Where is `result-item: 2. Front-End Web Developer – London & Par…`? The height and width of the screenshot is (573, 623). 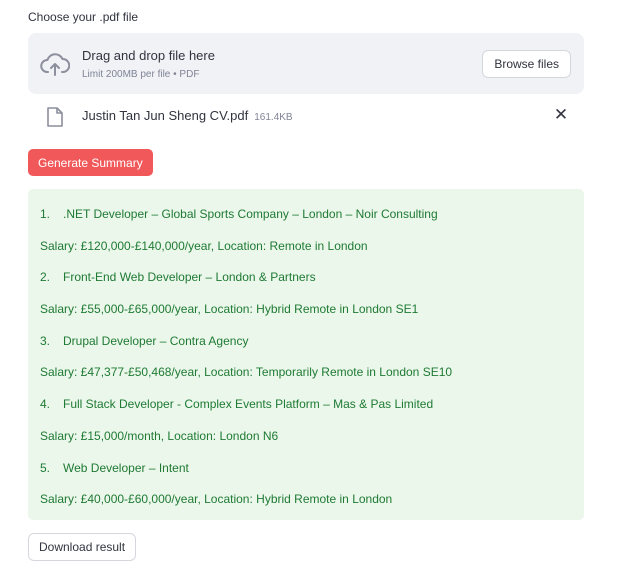 result-item: 2. Front-End Web Developer – London & Par… is located at coordinates (312, 277).